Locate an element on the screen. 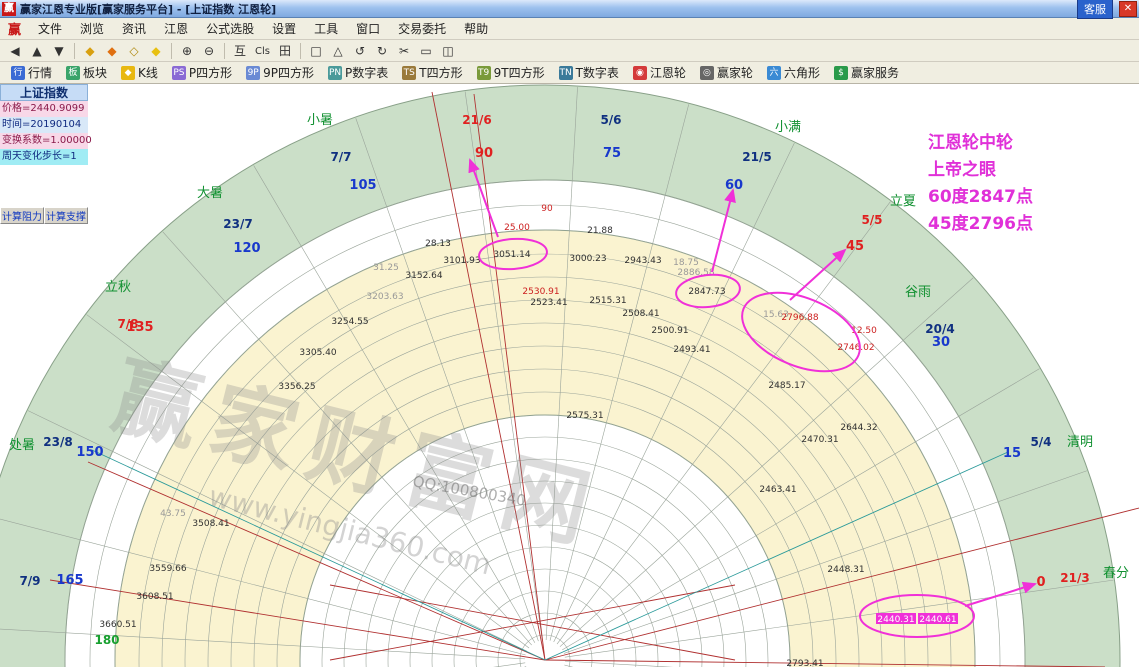  toolbar2-item-8: TN T数字表 is located at coordinates (589, 72).